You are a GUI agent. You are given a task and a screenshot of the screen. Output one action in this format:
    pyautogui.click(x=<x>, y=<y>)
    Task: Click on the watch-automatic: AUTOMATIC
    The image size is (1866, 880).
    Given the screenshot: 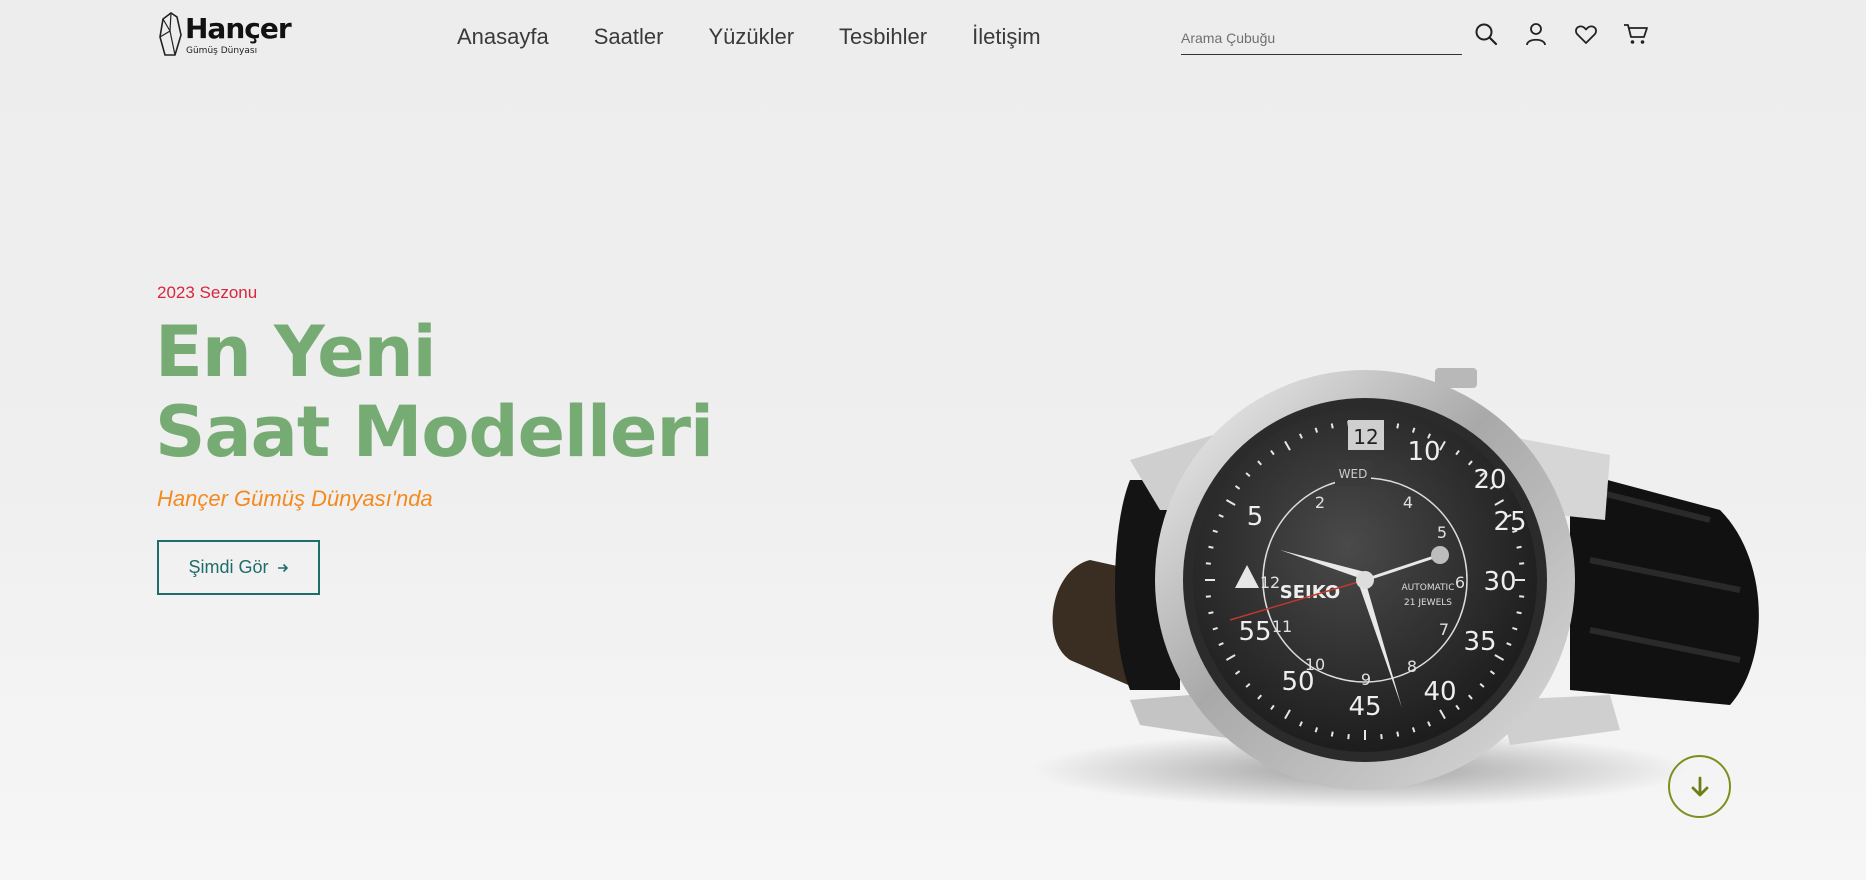 What is the action you would take?
    pyautogui.click(x=1428, y=588)
    